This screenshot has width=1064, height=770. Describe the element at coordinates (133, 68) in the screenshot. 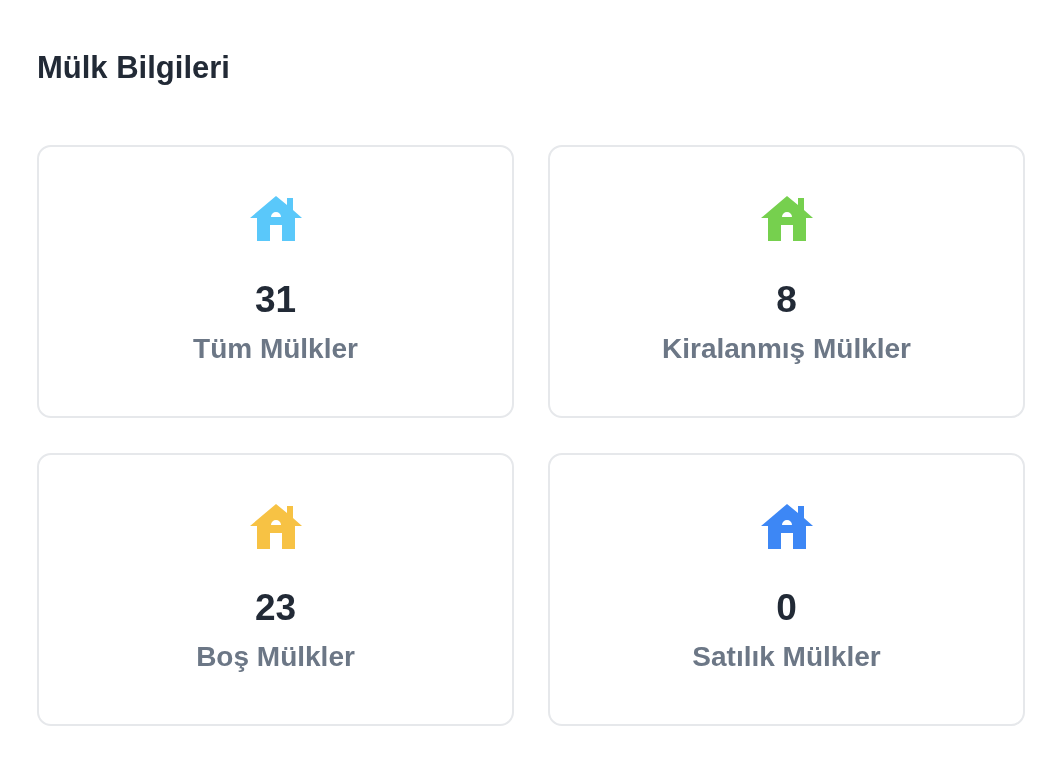

I see `section-title: Mülk Bilgileri` at that location.